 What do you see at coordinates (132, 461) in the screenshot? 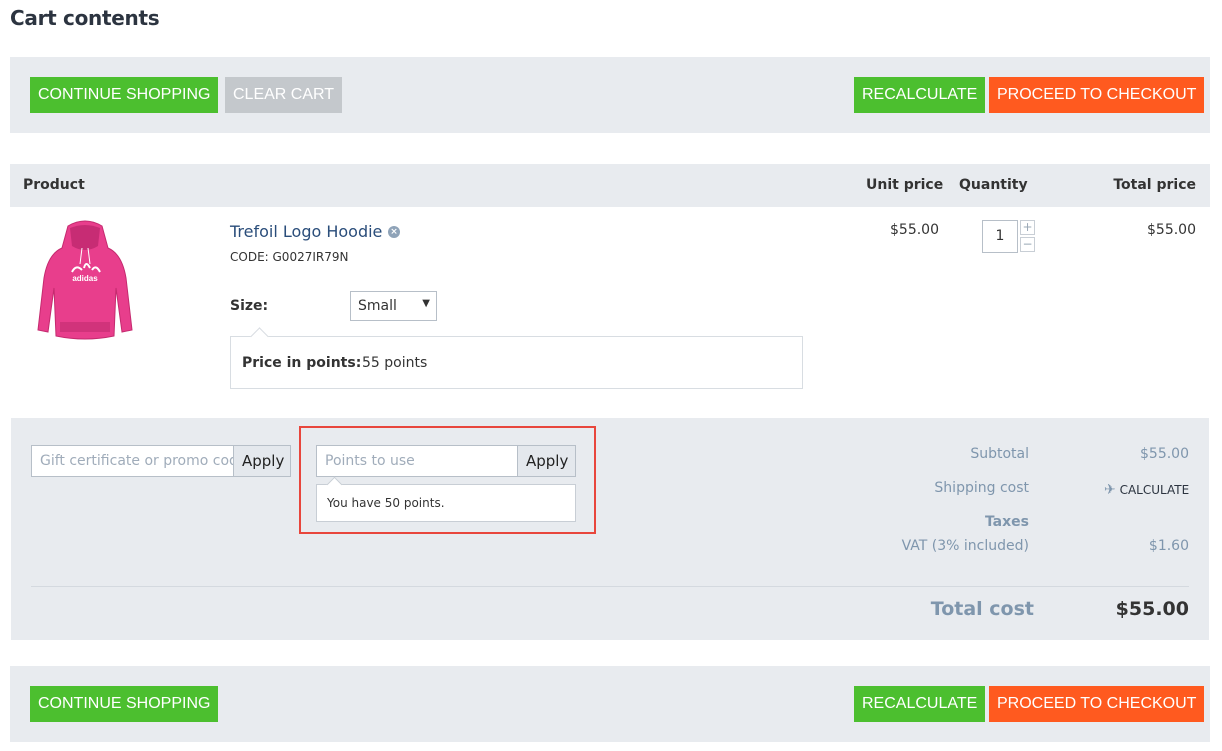
I see `promo-code-input: Gift certificate or promo code` at bounding box center [132, 461].